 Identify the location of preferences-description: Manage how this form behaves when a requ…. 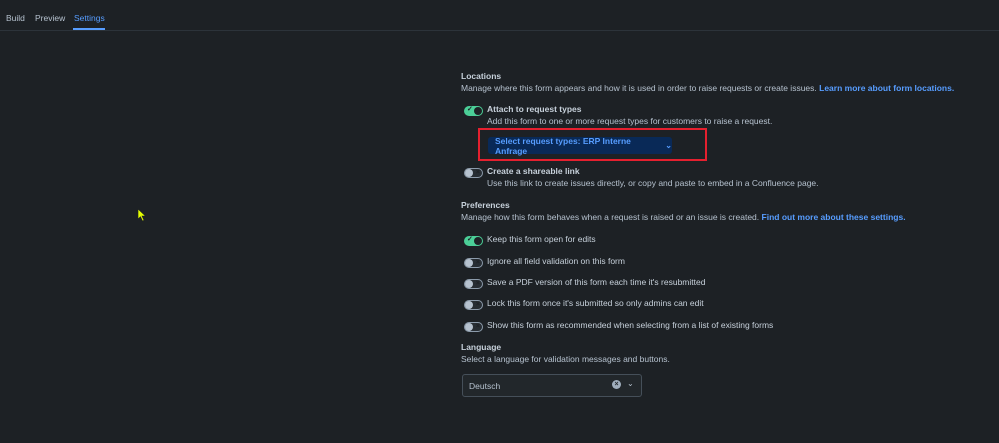
(683, 217).